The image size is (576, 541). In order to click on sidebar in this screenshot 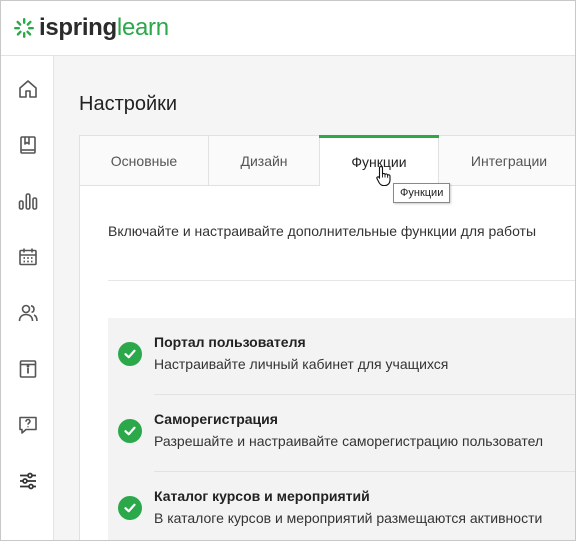, I will do `click(27, 298)`.